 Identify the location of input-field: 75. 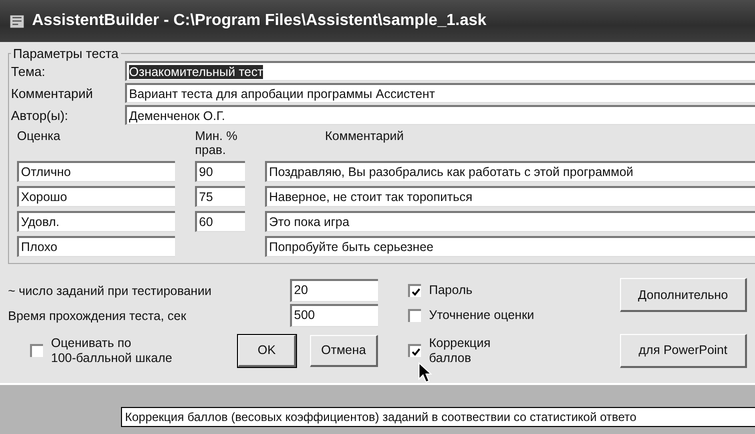
(220, 196).